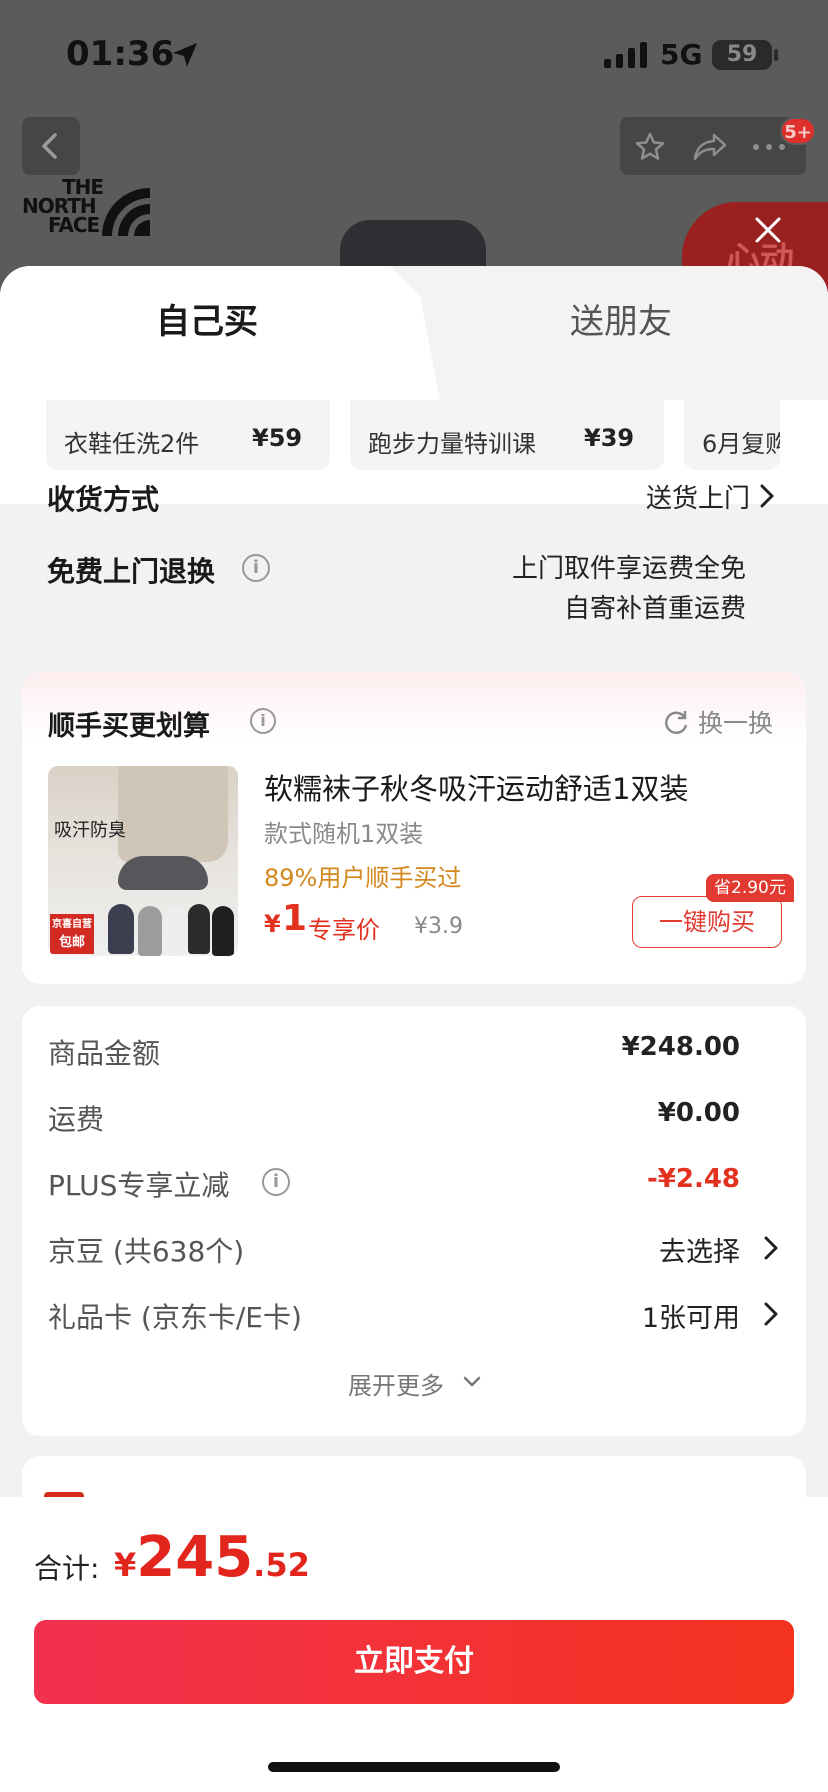 This screenshot has width=828, height=1792. Describe the element at coordinates (621, 318) in the screenshot. I see `tab-gift-friend-label: 送朋友` at that location.